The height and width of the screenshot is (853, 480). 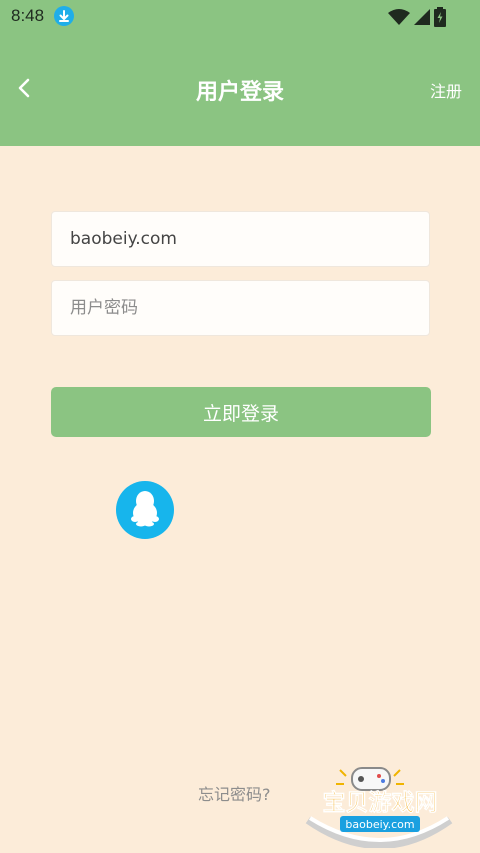 What do you see at coordinates (422, 19) in the screenshot?
I see `signal-icon` at bounding box center [422, 19].